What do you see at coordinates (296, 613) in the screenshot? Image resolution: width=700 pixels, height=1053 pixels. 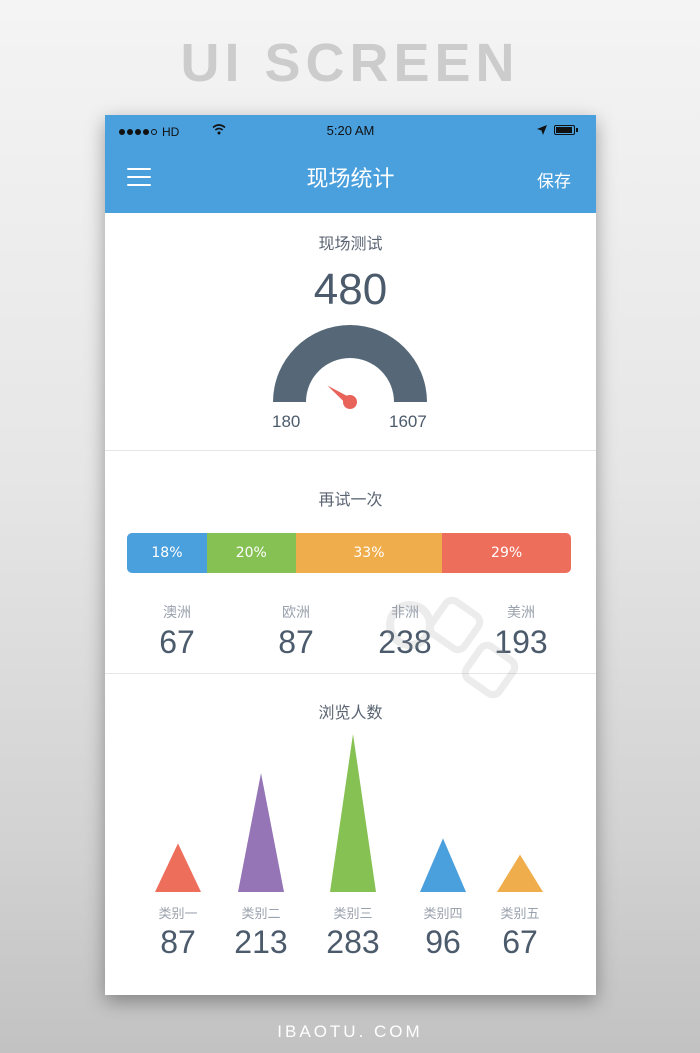 I see `region-name: 欧洲` at bounding box center [296, 613].